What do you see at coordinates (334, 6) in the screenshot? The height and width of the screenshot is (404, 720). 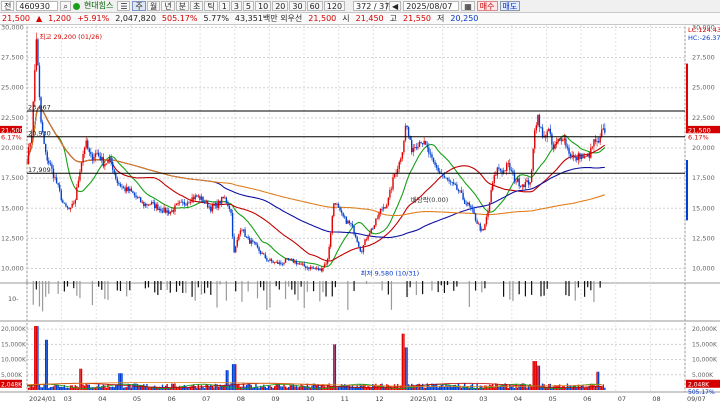 I see `period-button-13: 120` at bounding box center [334, 6].